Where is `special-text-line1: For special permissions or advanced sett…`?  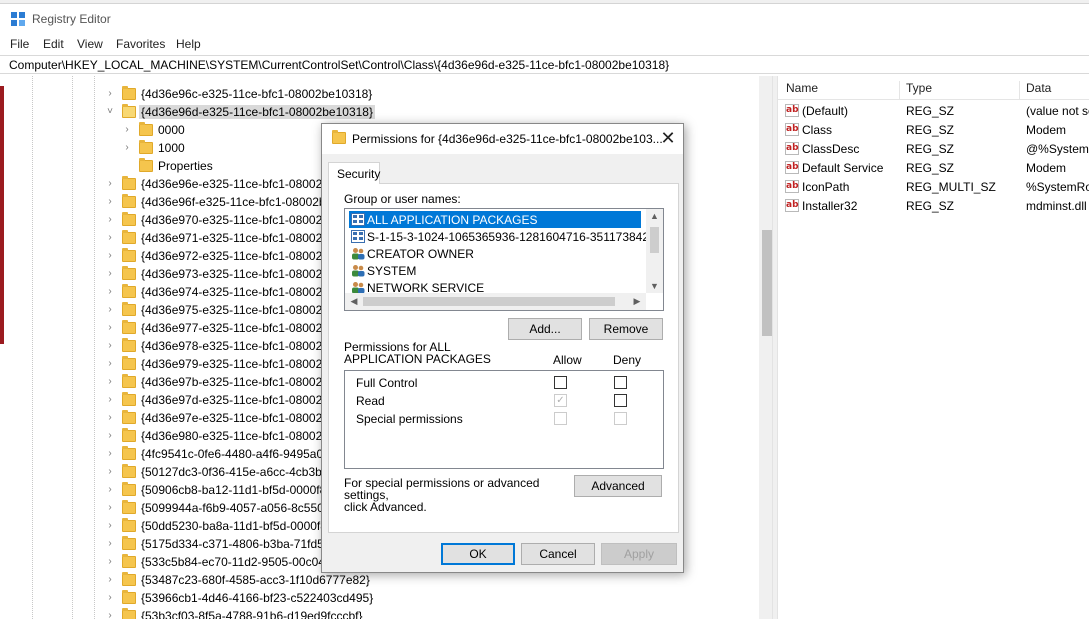 special-text-line1: For special permissions or advanced sett… is located at coordinates (442, 489).